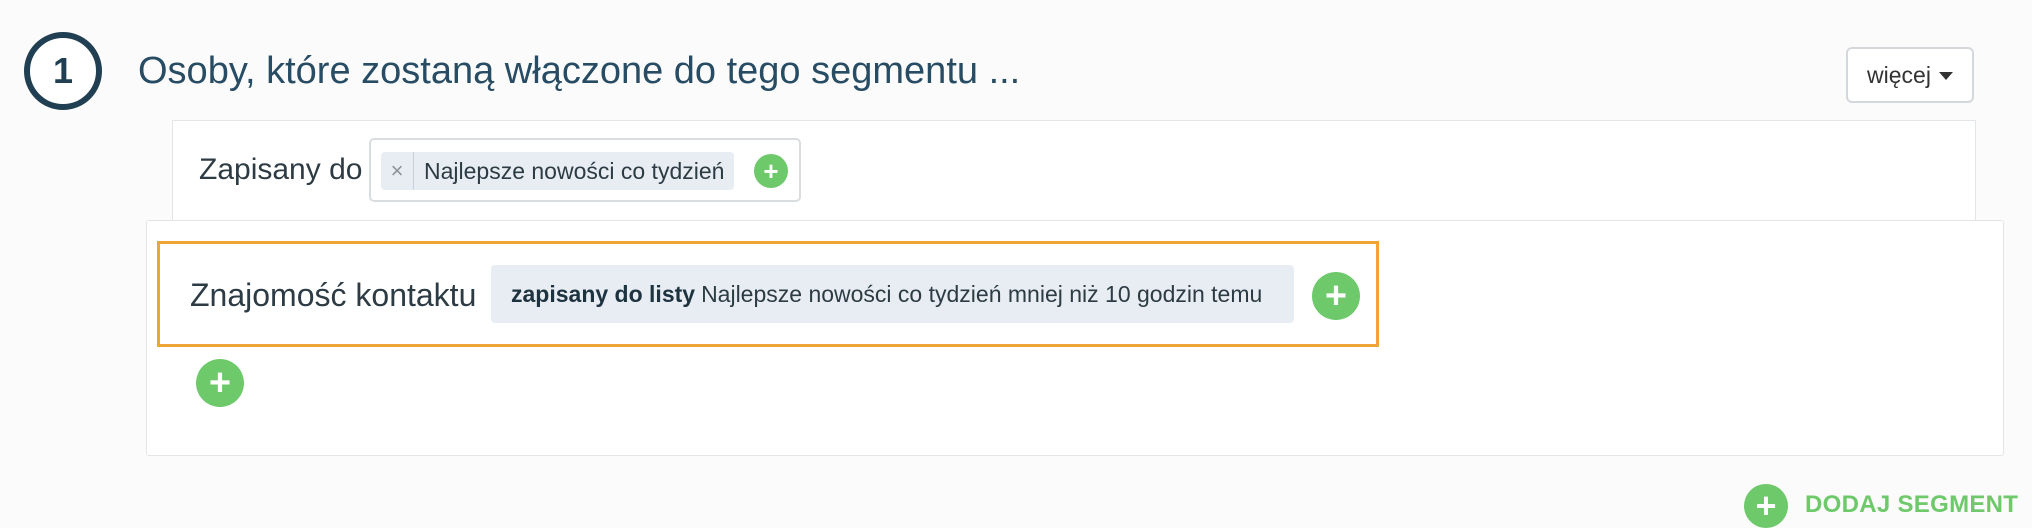 The width and height of the screenshot is (2032, 528). Describe the element at coordinates (1945, 76) in the screenshot. I see `caret-down-icon` at that location.